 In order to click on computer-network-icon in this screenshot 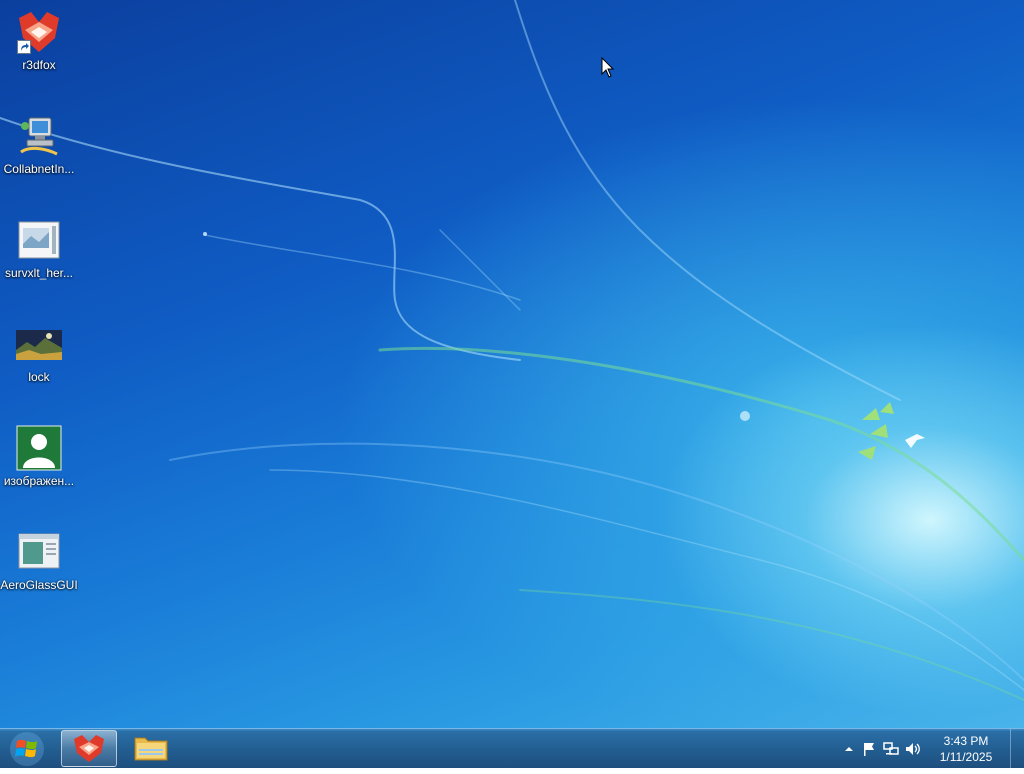, I will do `click(39, 136)`.